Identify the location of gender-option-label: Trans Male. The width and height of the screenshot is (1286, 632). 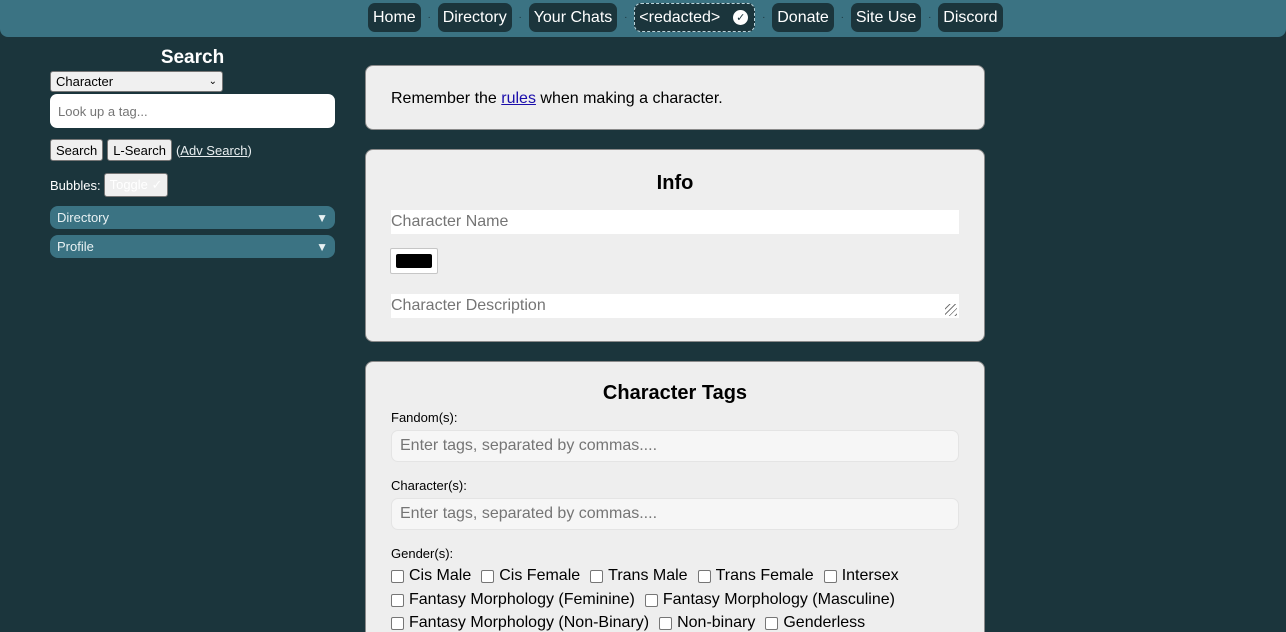
(648, 575).